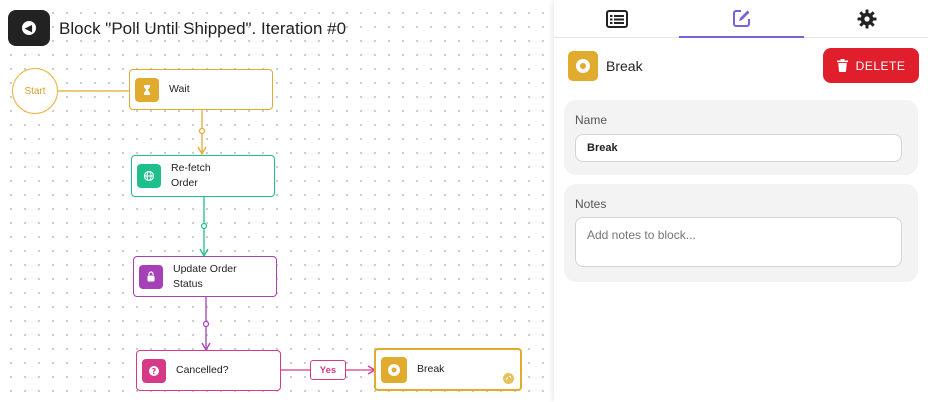  Describe the element at coordinates (738, 148) in the screenshot. I see `name-input: Break` at that location.